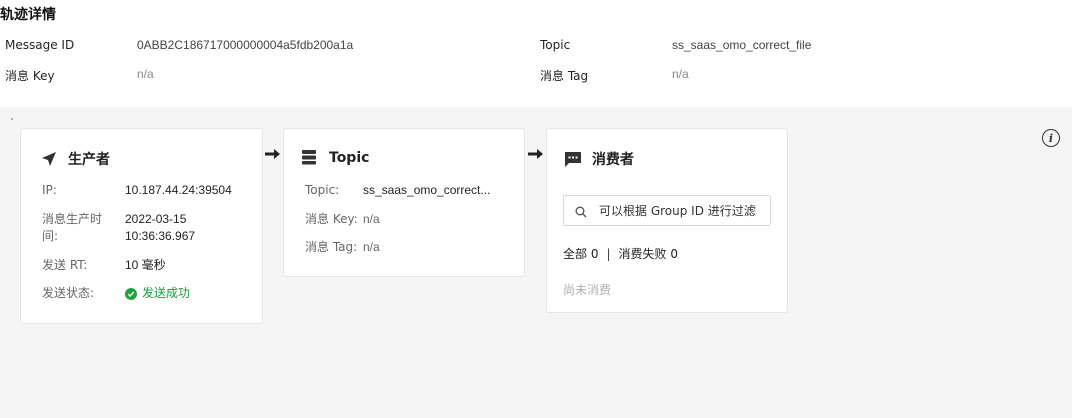  What do you see at coordinates (648, 253) in the screenshot?
I see `tab-failed-count: 消费失败 0` at bounding box center [648, 253].